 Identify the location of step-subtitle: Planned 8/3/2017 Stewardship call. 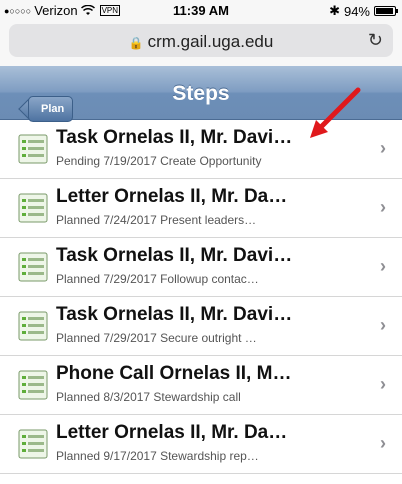
(148, 397).